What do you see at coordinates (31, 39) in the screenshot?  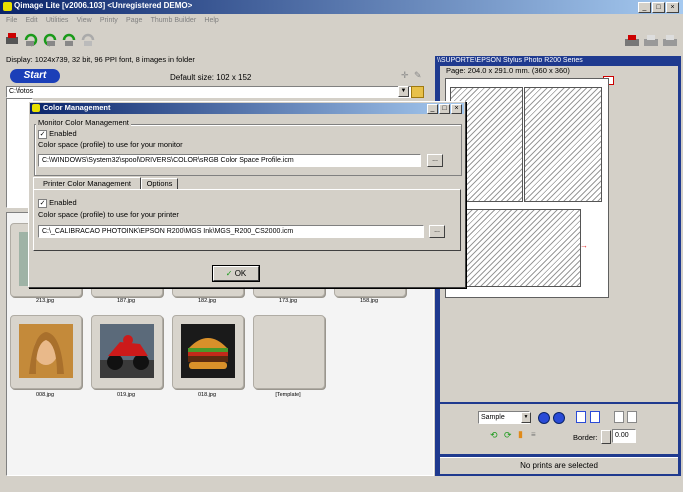 I see `rotate-left-icon` at bounding box center [31, 39].